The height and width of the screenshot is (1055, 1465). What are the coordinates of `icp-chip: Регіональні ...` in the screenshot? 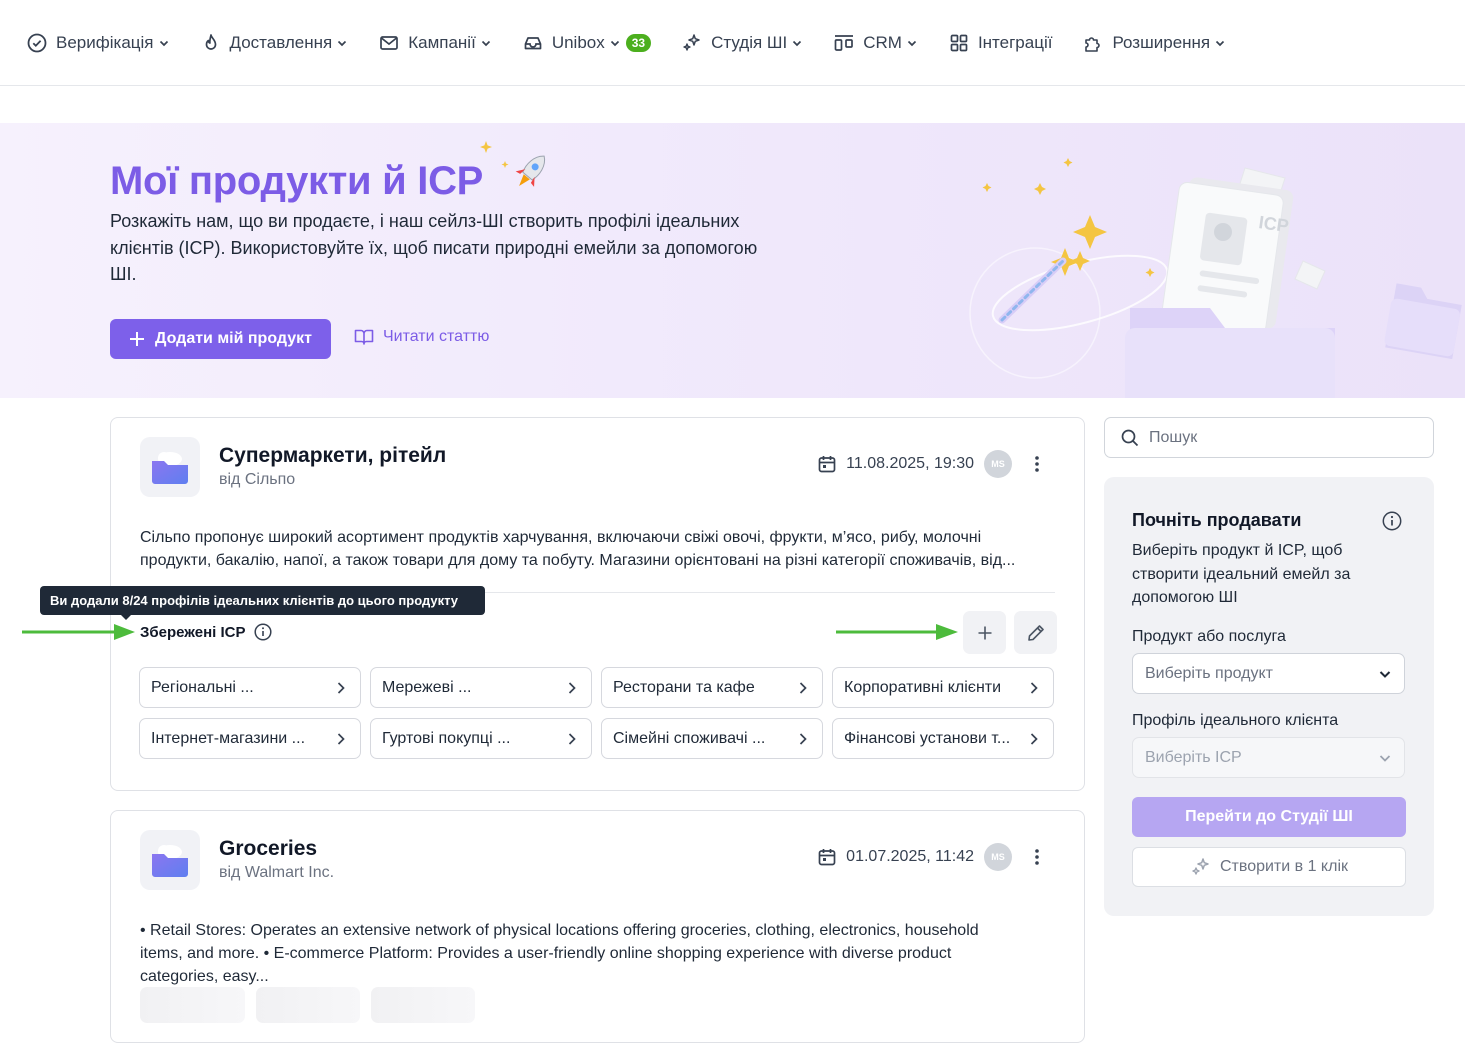 It's located at (250, 687).